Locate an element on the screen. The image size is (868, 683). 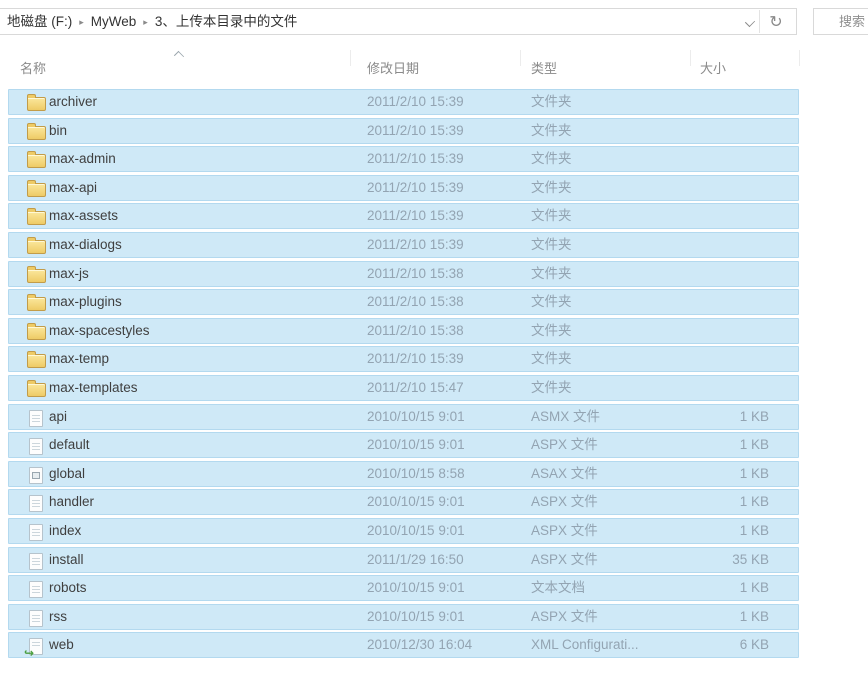
file-date-modified: 2010/12/30 16:04 is located at coordinates (420, 645).